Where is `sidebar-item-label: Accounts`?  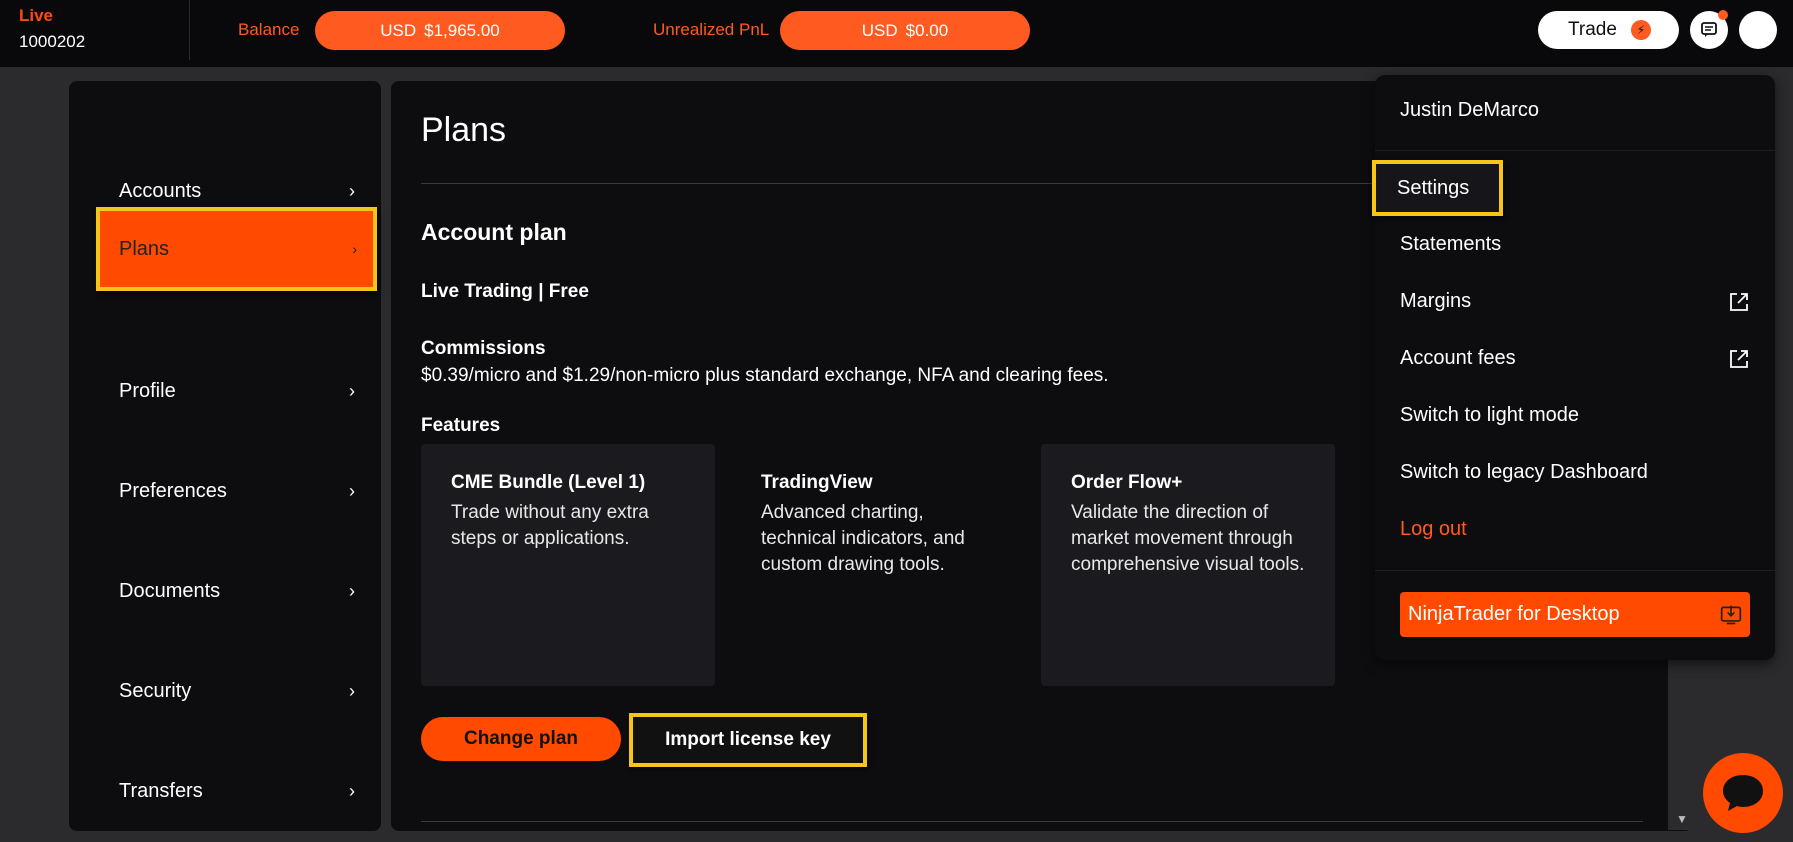
sidebar-item-label: Accounts is located at coordinates (160, 190).